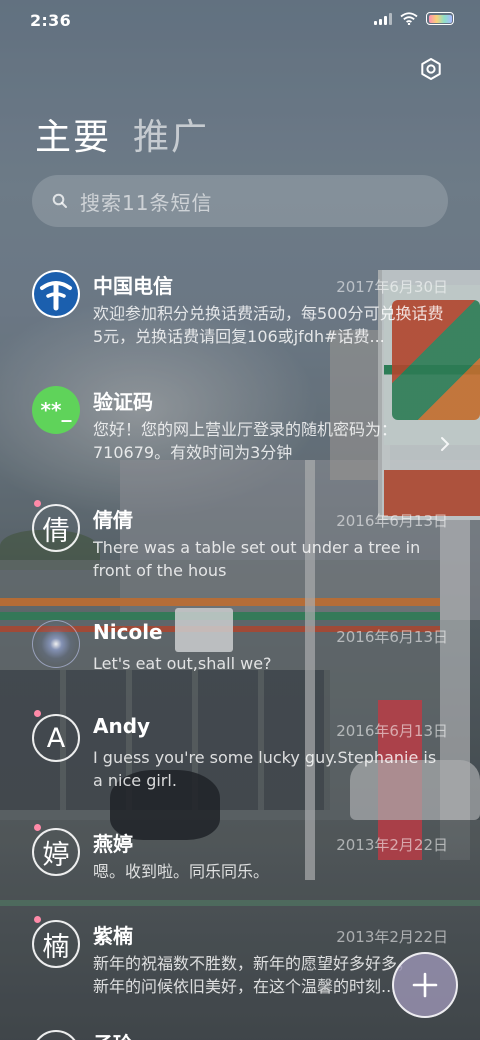 The height and width of the screenshot is (1040, 480). I want to click on contact-name: 紫楠, so click(113, 936).